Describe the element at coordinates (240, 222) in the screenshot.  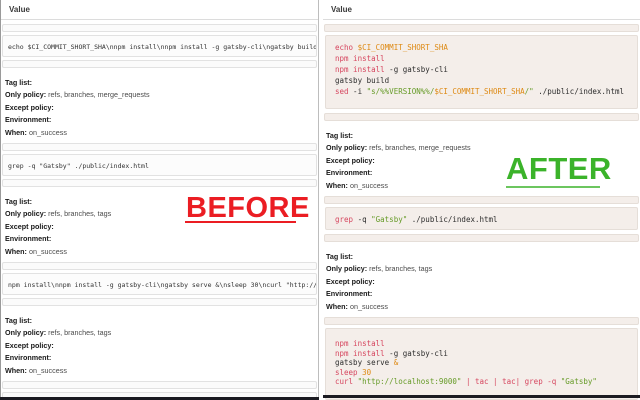
I see `before-underline` at that location.